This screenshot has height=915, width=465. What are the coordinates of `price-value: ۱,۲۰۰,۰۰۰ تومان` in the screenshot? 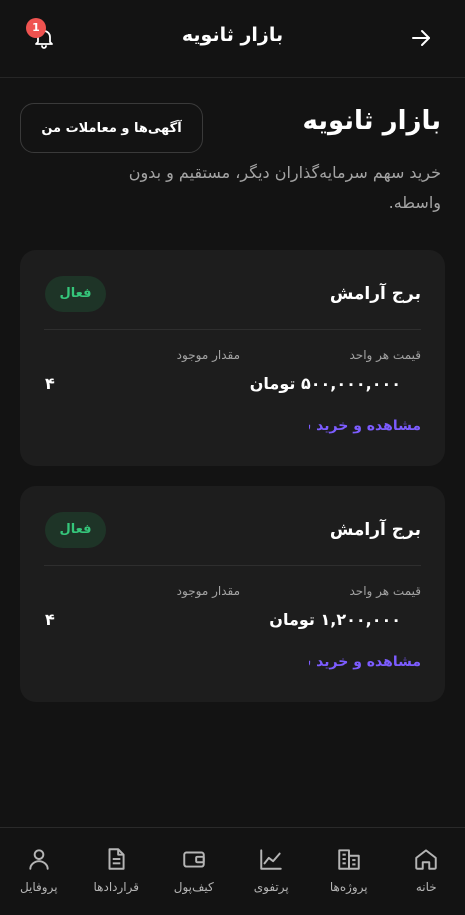 It's located at (335, 619).